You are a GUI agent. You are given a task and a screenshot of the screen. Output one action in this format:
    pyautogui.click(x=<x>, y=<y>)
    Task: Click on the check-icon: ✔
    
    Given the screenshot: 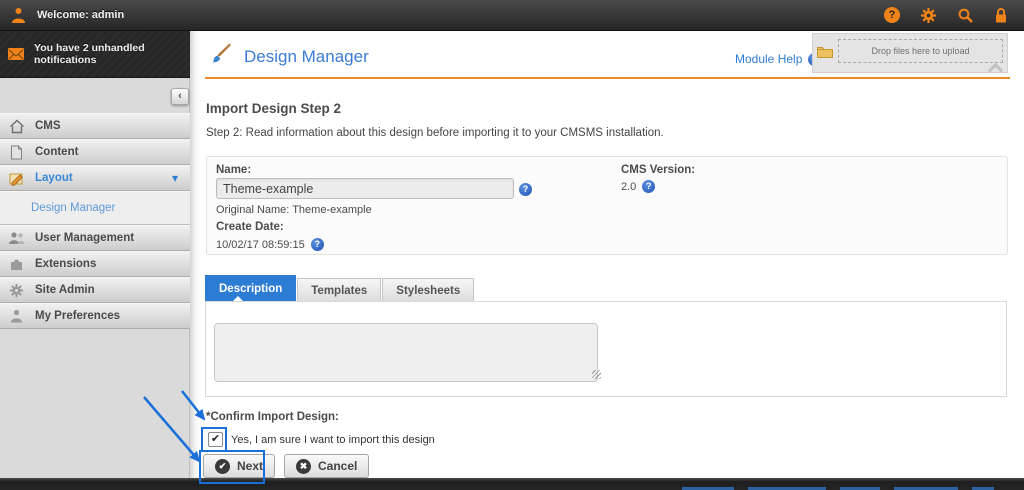 What is the action you would take?
    pyautogui.click(x=222, y=466)
    